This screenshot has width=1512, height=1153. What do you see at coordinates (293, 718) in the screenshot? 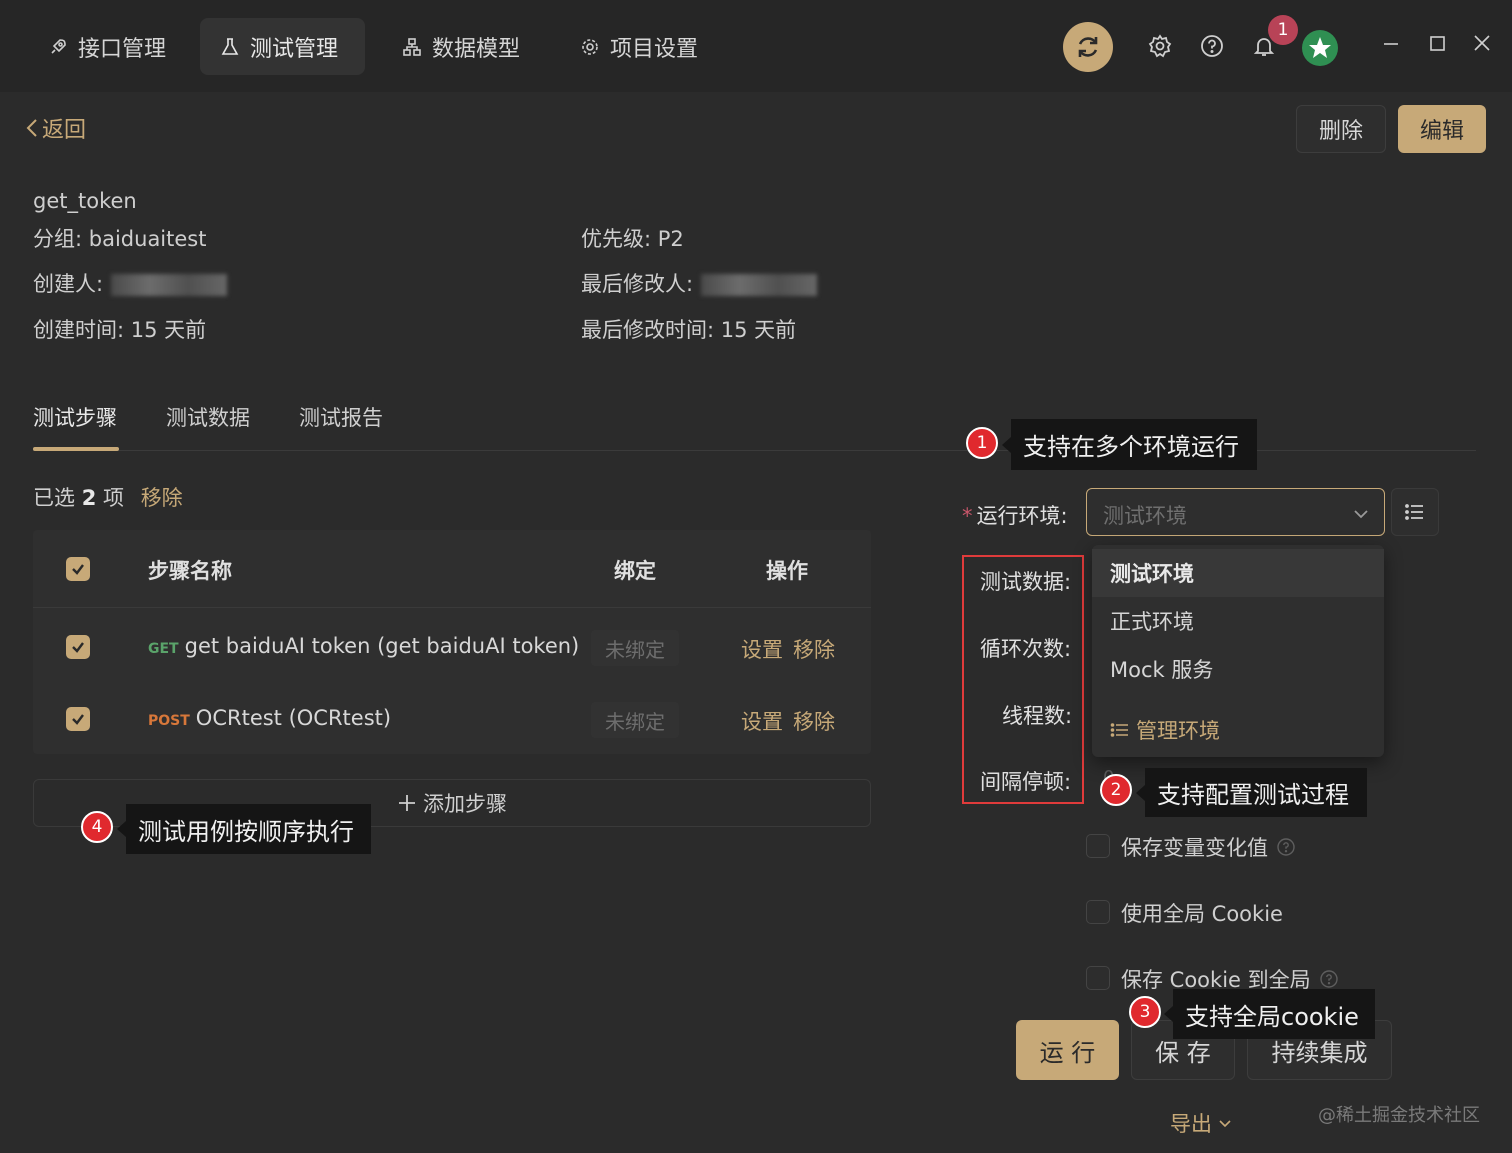
I see `step-name: OCRtest (OCRtest)` at bounding box center [293, 718].